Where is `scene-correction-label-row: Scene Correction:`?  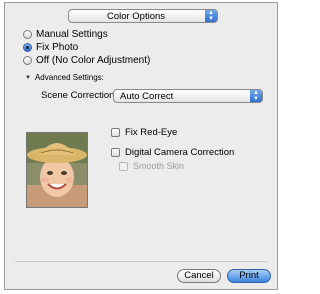
scene-correction-label-row: Scene Correction: is located at coordinates (79, 95).